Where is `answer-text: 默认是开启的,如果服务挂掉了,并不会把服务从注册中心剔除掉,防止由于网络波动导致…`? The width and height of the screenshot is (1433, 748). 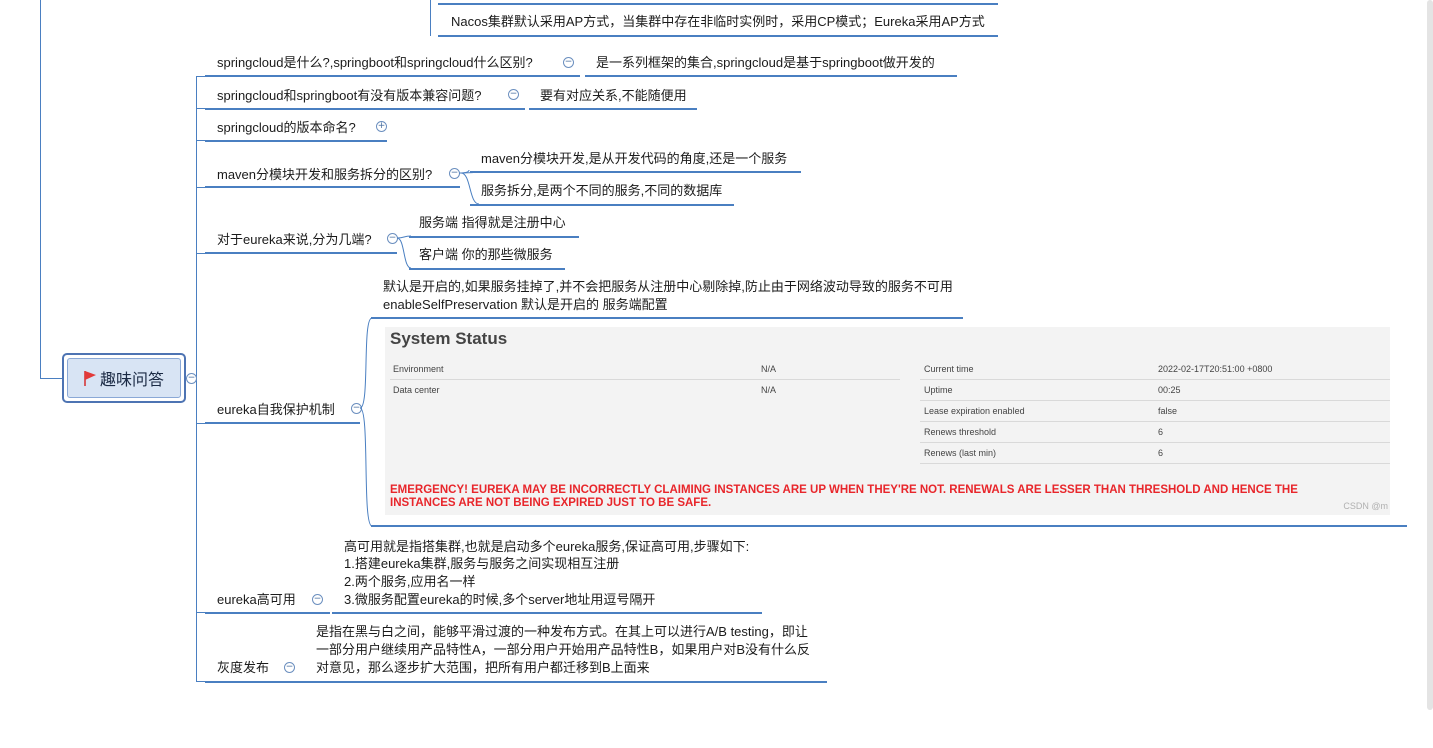 answer-text: 默认是开启的,如果服务挂掉了,并不会把服务从注册中心剔除掉,防止由于网络波动导致… is located at coordinates (668, 286).